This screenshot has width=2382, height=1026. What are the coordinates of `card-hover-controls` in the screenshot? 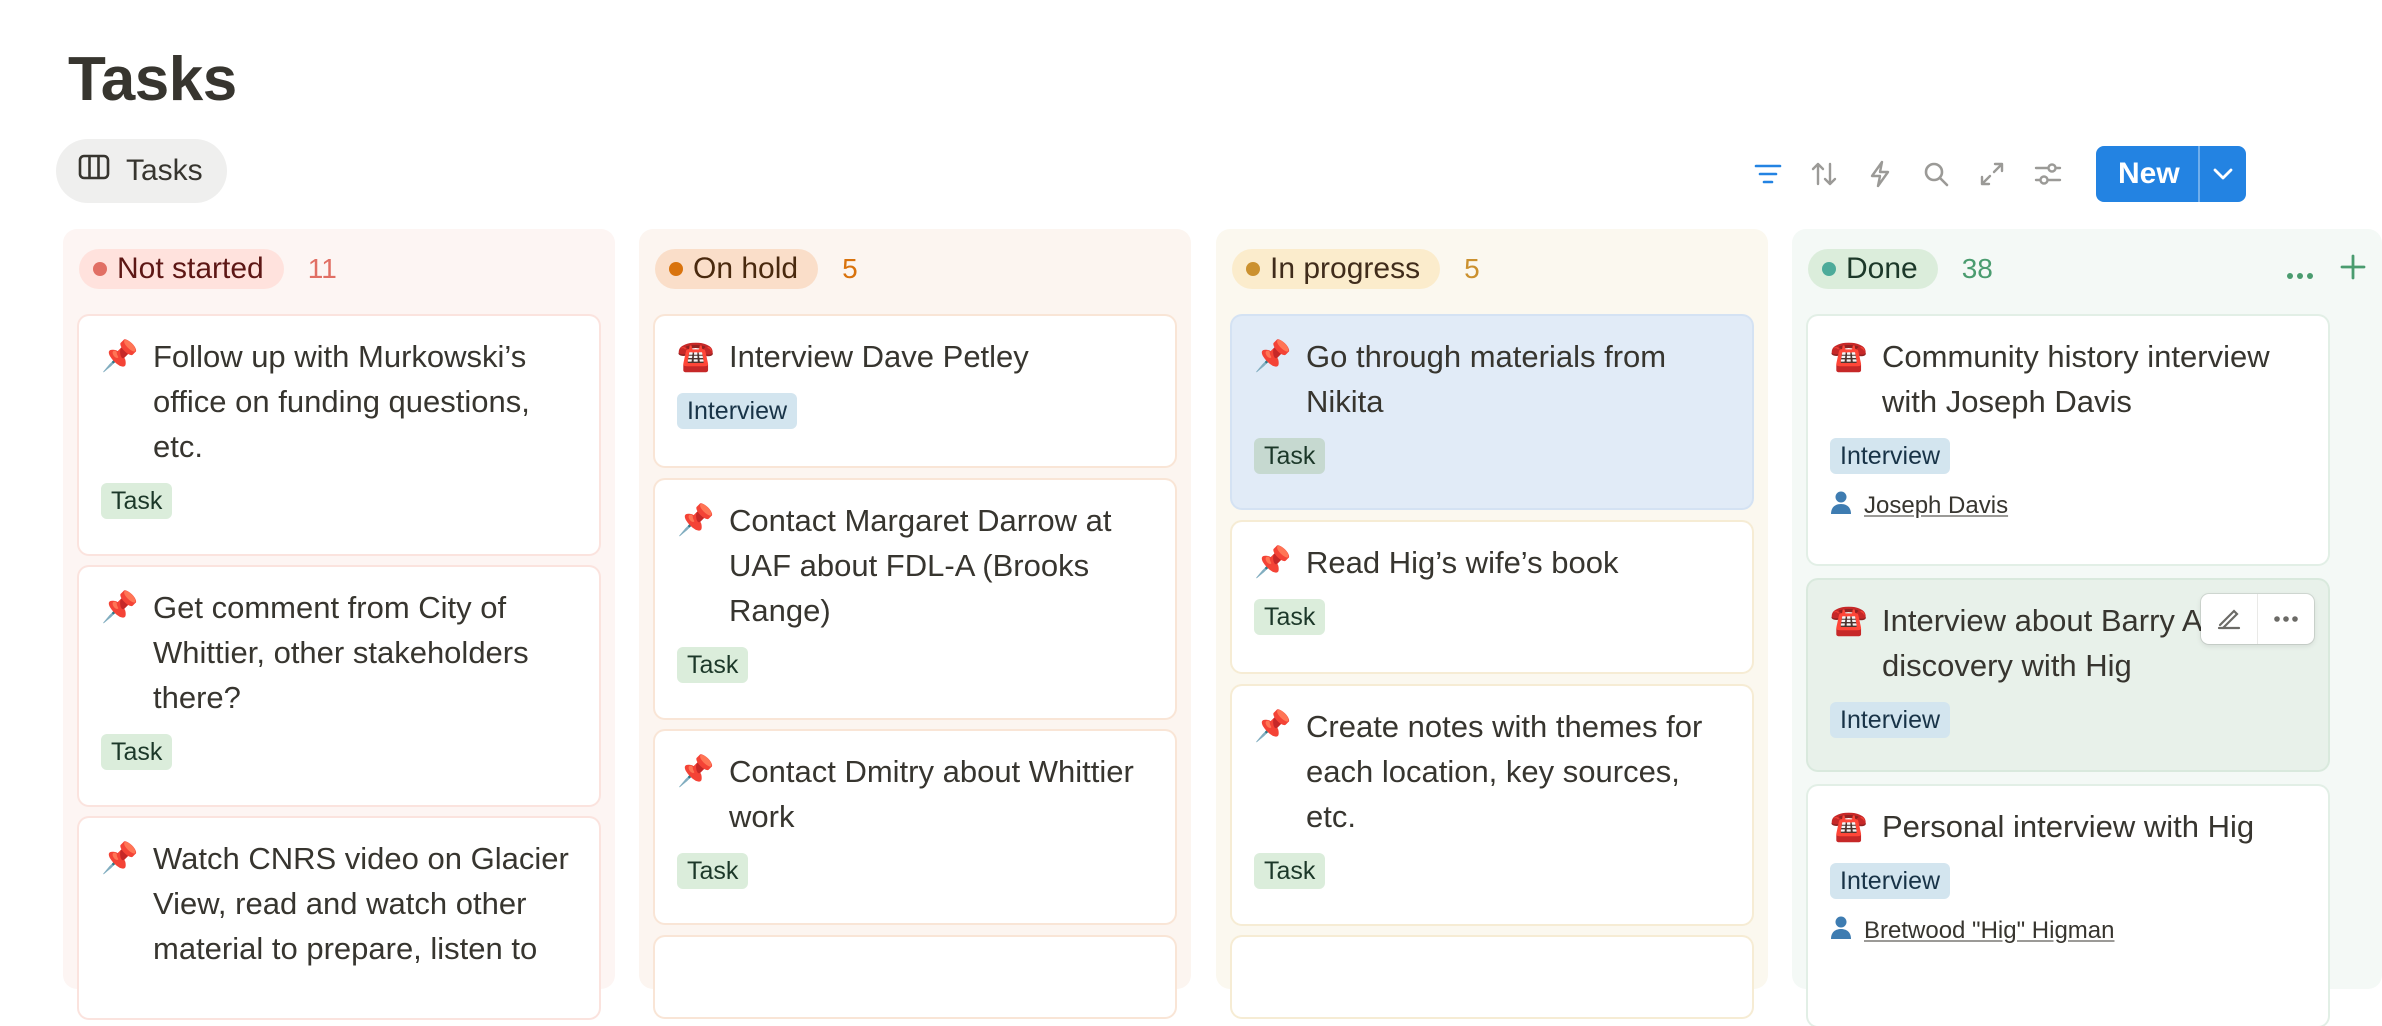 It's located at (2257, 619).